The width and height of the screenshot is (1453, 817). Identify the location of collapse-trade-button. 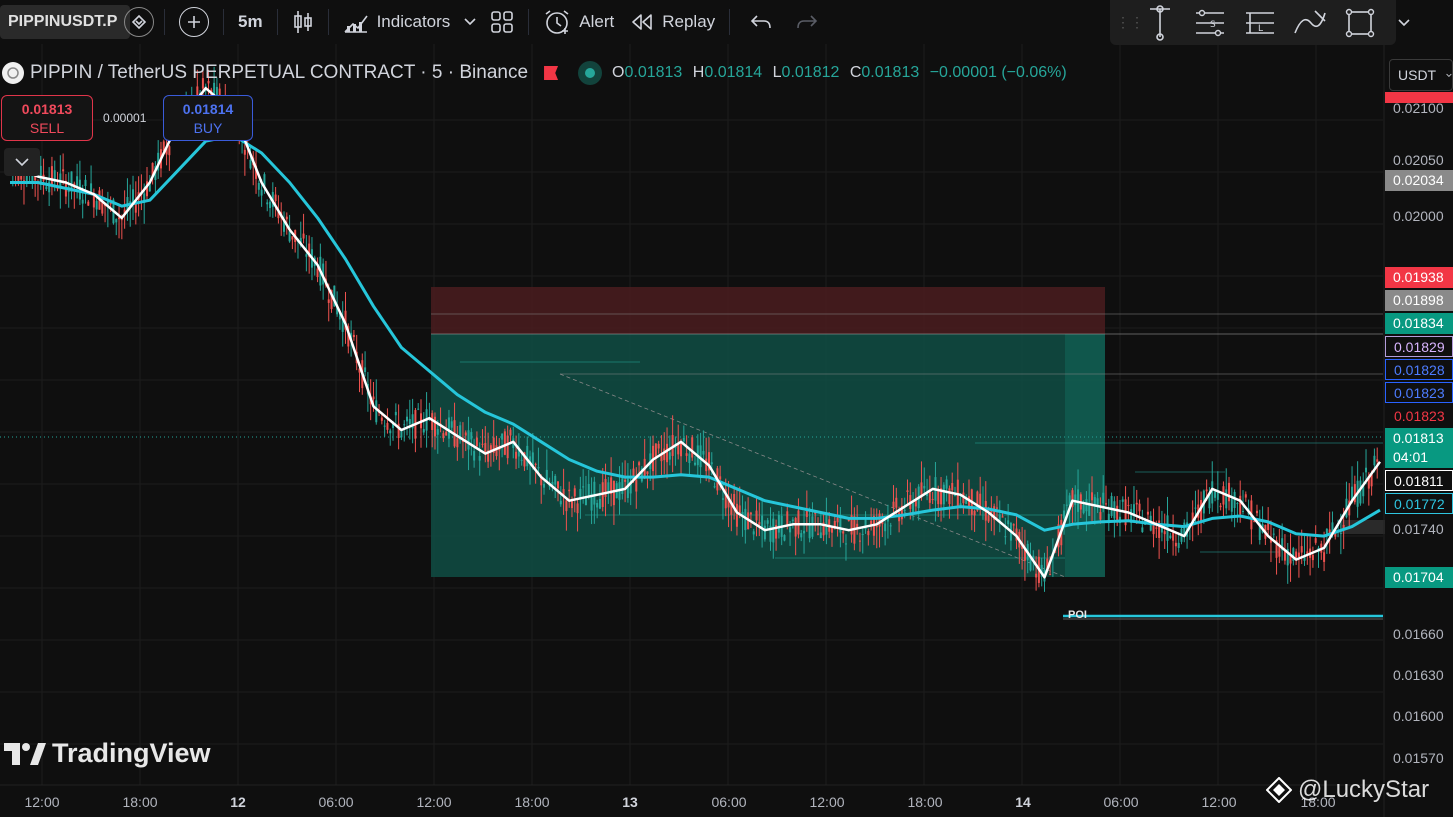
(22, 162).